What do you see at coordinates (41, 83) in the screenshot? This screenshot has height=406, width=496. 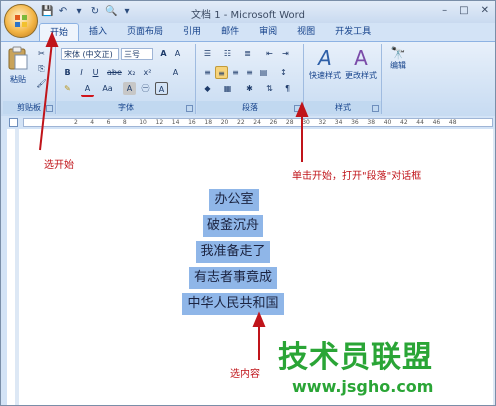 I see `format-painter-icon: 🖌` at bounding box center [41, 83].